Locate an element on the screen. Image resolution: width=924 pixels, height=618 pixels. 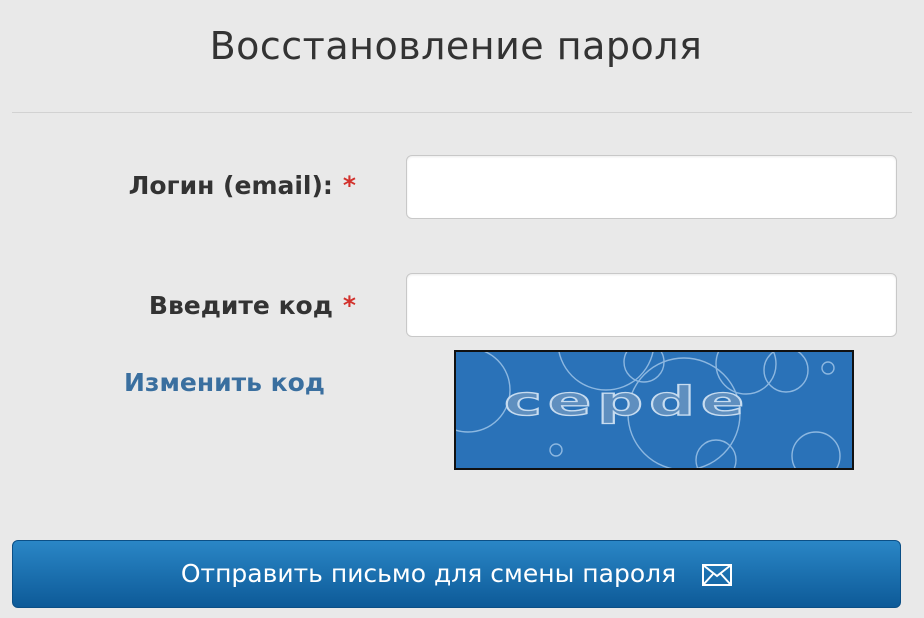
code-label-text: Введите код is located at coordinates (240, 305).